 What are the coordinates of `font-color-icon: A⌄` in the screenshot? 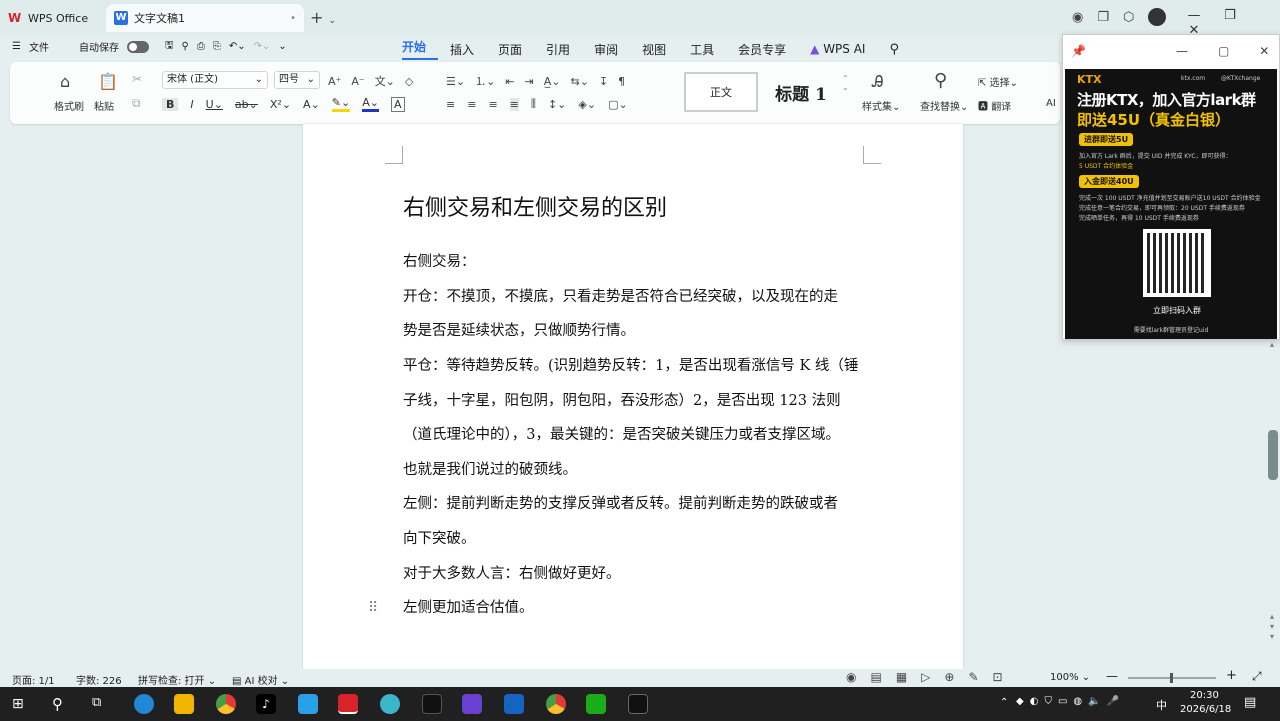 It's located at (370, 104).